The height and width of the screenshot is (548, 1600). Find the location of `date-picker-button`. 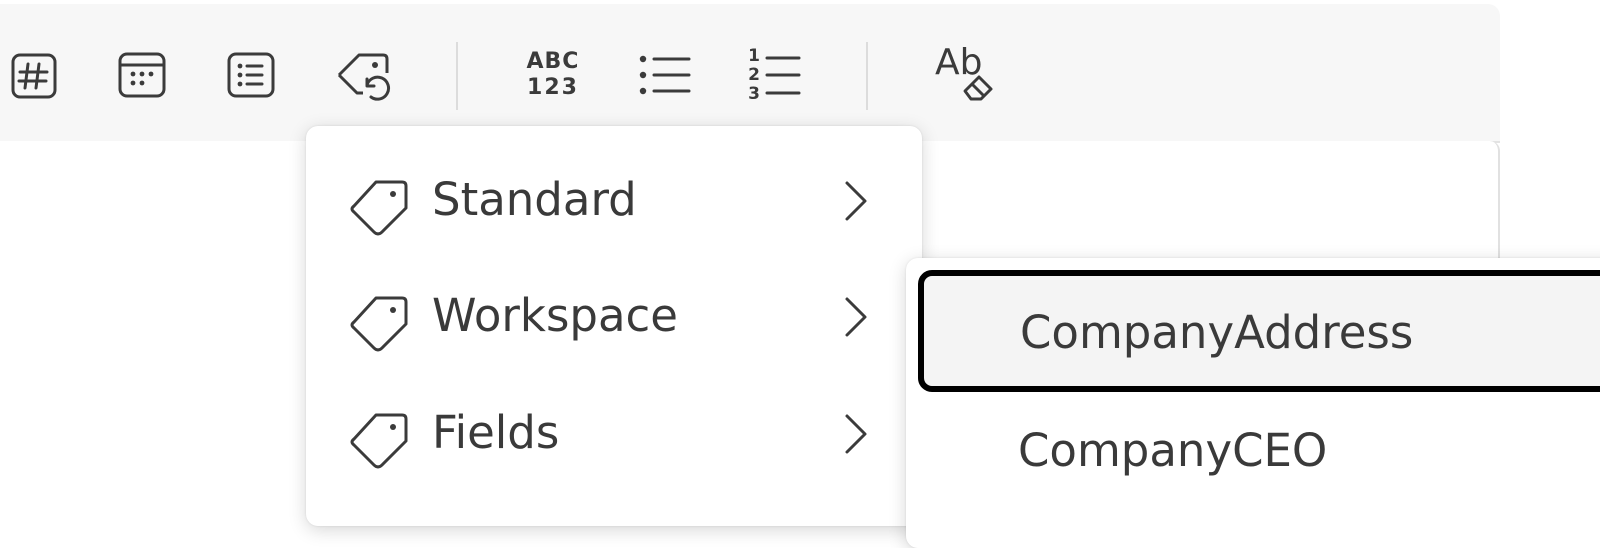

date-picker-button is located at coordinates (142, 75).